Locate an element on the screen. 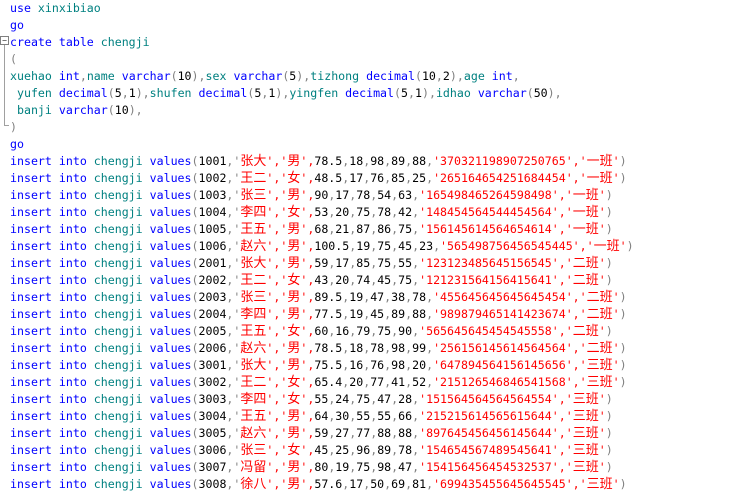 This screenshot has width=745, height=493. numeric-value: 64 is located at coordinates (321, 416).